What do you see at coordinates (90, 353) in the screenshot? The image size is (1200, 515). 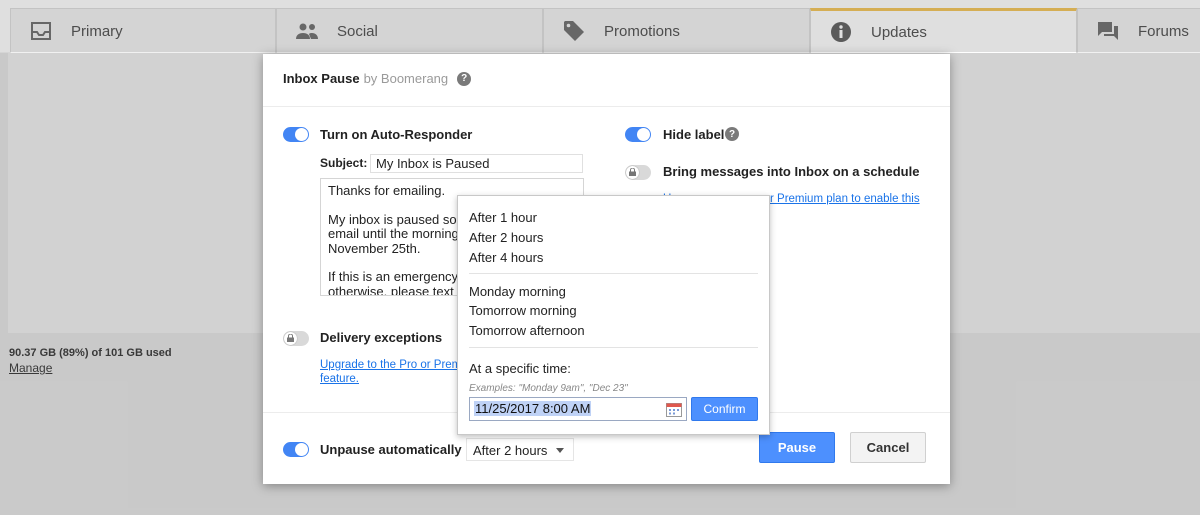 I see `storage-used: 90.37 GB (89%) of 101 GB used` at bounding box center [90, 353].